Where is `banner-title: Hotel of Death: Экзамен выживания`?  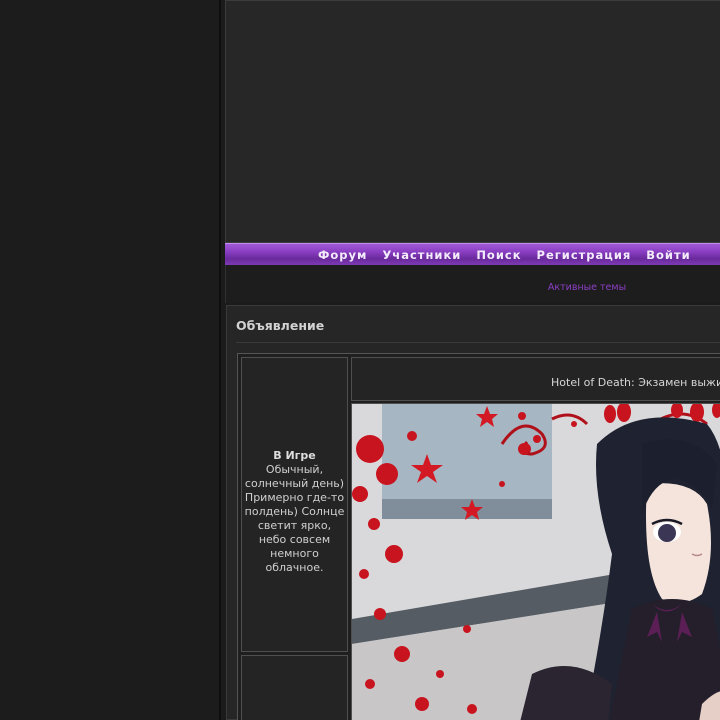
banner-title: Hotel of Death: Экзамен выживания is located at coordinates (635, 382).